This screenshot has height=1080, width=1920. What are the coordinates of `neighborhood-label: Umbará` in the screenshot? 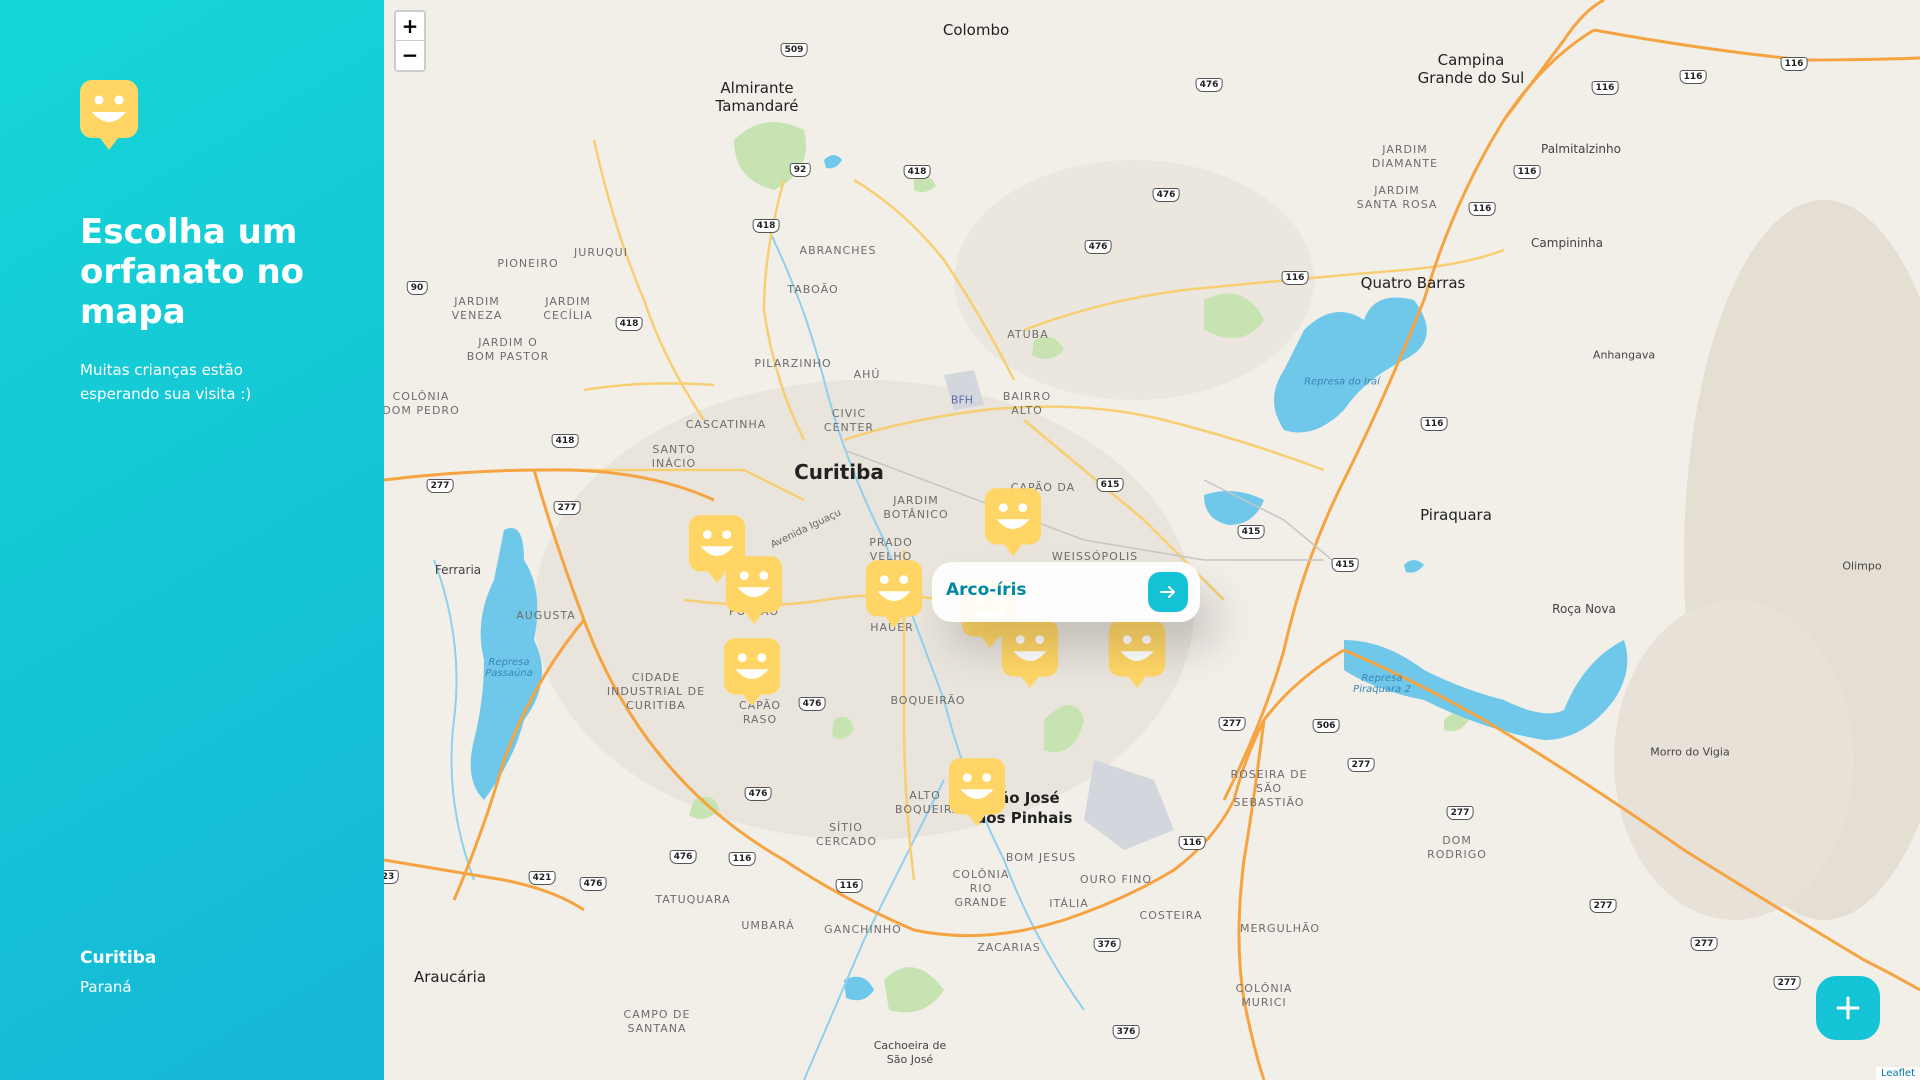 It's located at (768, 925).